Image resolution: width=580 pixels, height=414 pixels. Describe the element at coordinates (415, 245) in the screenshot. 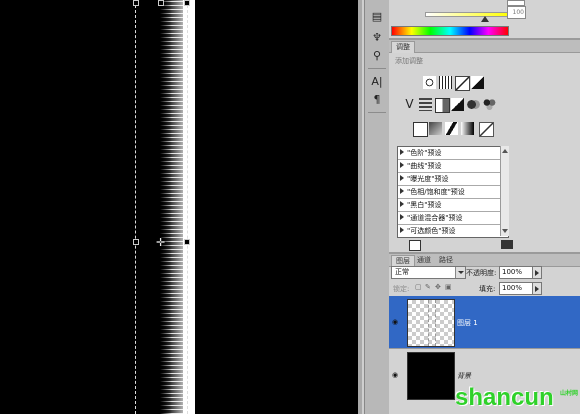

I see `clip-to-layer-icon` at that location.